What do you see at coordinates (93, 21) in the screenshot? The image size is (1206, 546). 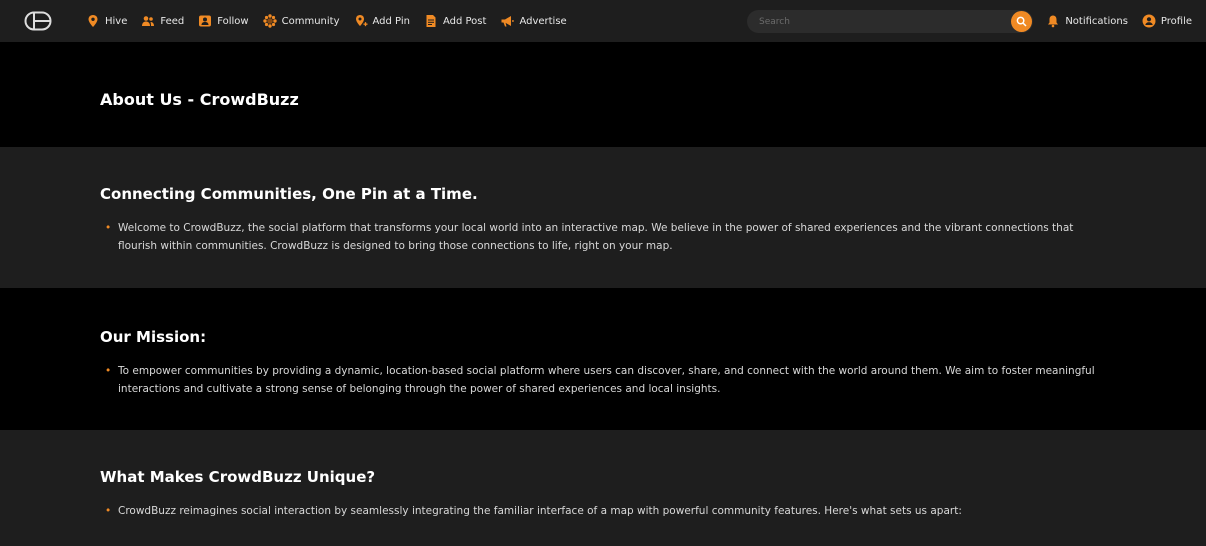 I see `map-pin-icon` at bounding box center [93, 21].